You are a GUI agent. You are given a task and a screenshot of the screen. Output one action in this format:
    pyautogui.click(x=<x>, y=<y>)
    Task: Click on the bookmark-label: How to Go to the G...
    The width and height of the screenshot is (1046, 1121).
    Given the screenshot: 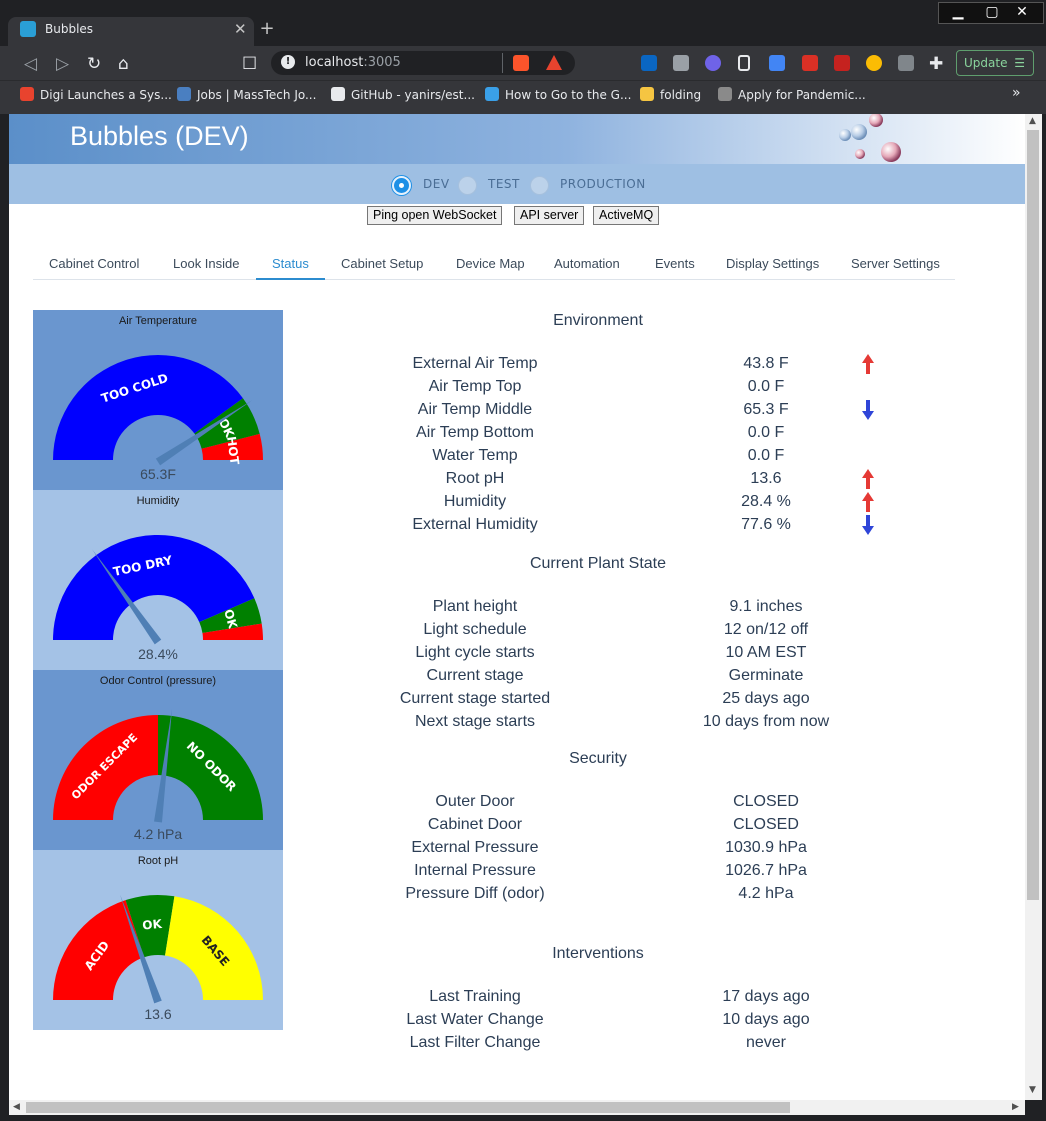 What is the action you would take?
    pyautogui.click(x=568, y=95)
    